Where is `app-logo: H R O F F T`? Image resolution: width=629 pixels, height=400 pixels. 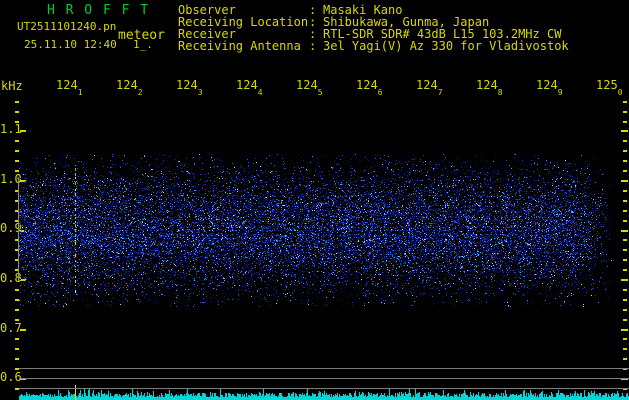
app-logo: H R O F F T is located at coordinates (98, 10).